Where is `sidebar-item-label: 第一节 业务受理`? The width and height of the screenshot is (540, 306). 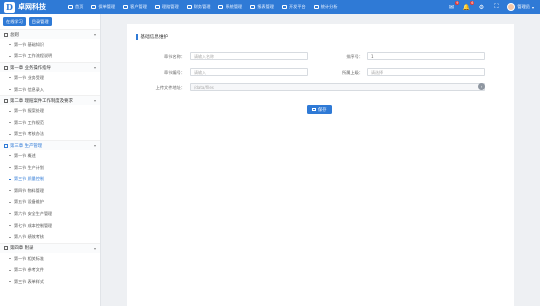 sidebar-item-label: 第一节 业务受理 is located at coordinates (29, 77).